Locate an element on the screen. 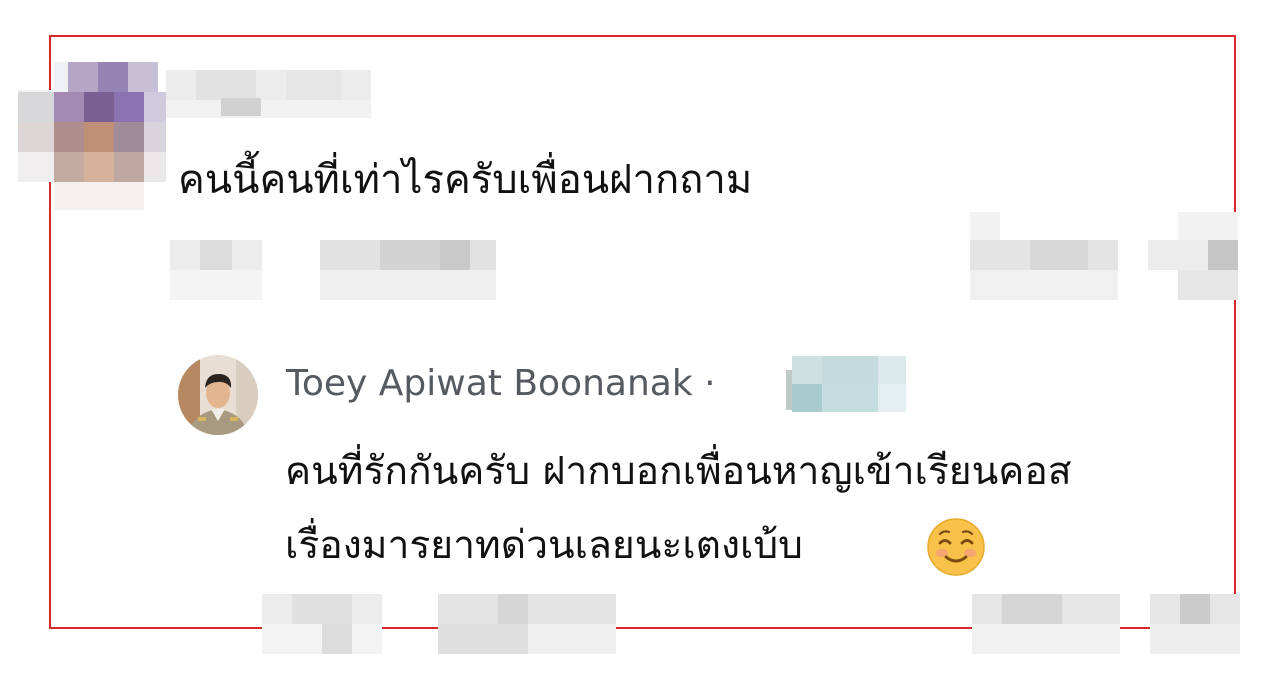  smiling-face-emoji-icon is located at coordinates (956, 547).